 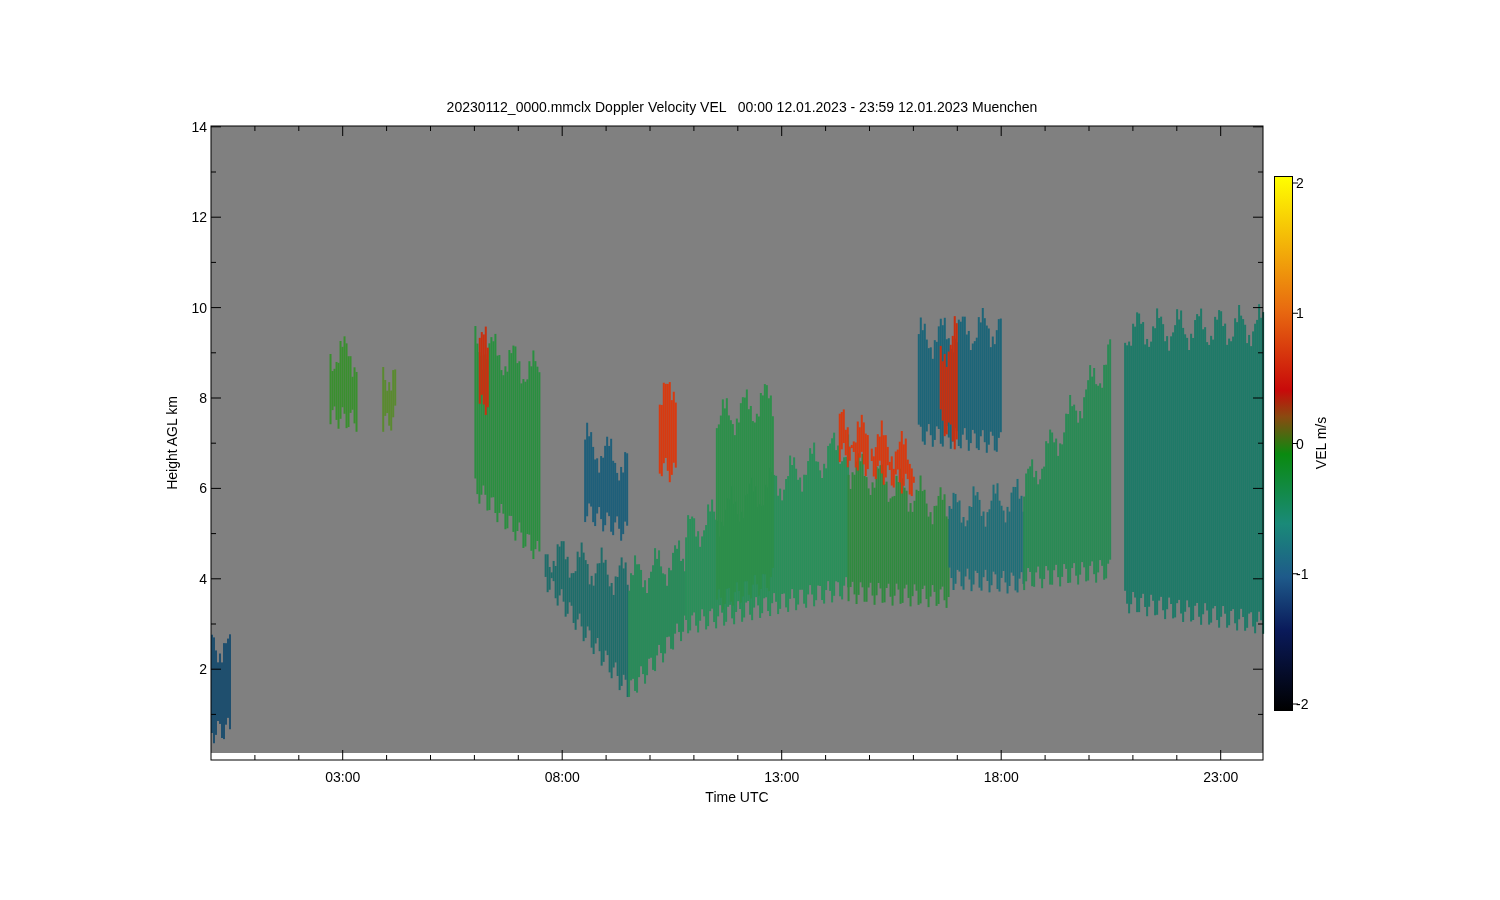 I want to click on y-tick-label: 14, so click(x=199, y=126).